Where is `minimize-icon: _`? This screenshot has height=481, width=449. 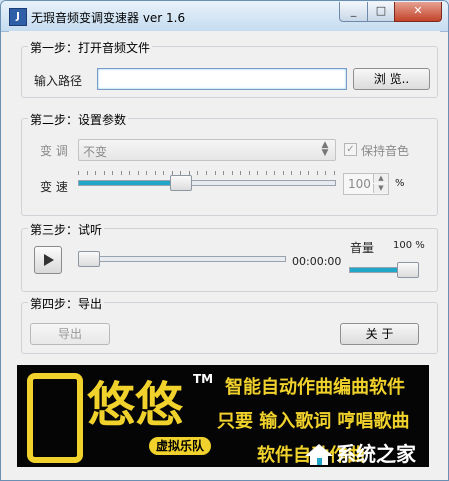 minimize-icon: _ is located at coordinates (353, 10).